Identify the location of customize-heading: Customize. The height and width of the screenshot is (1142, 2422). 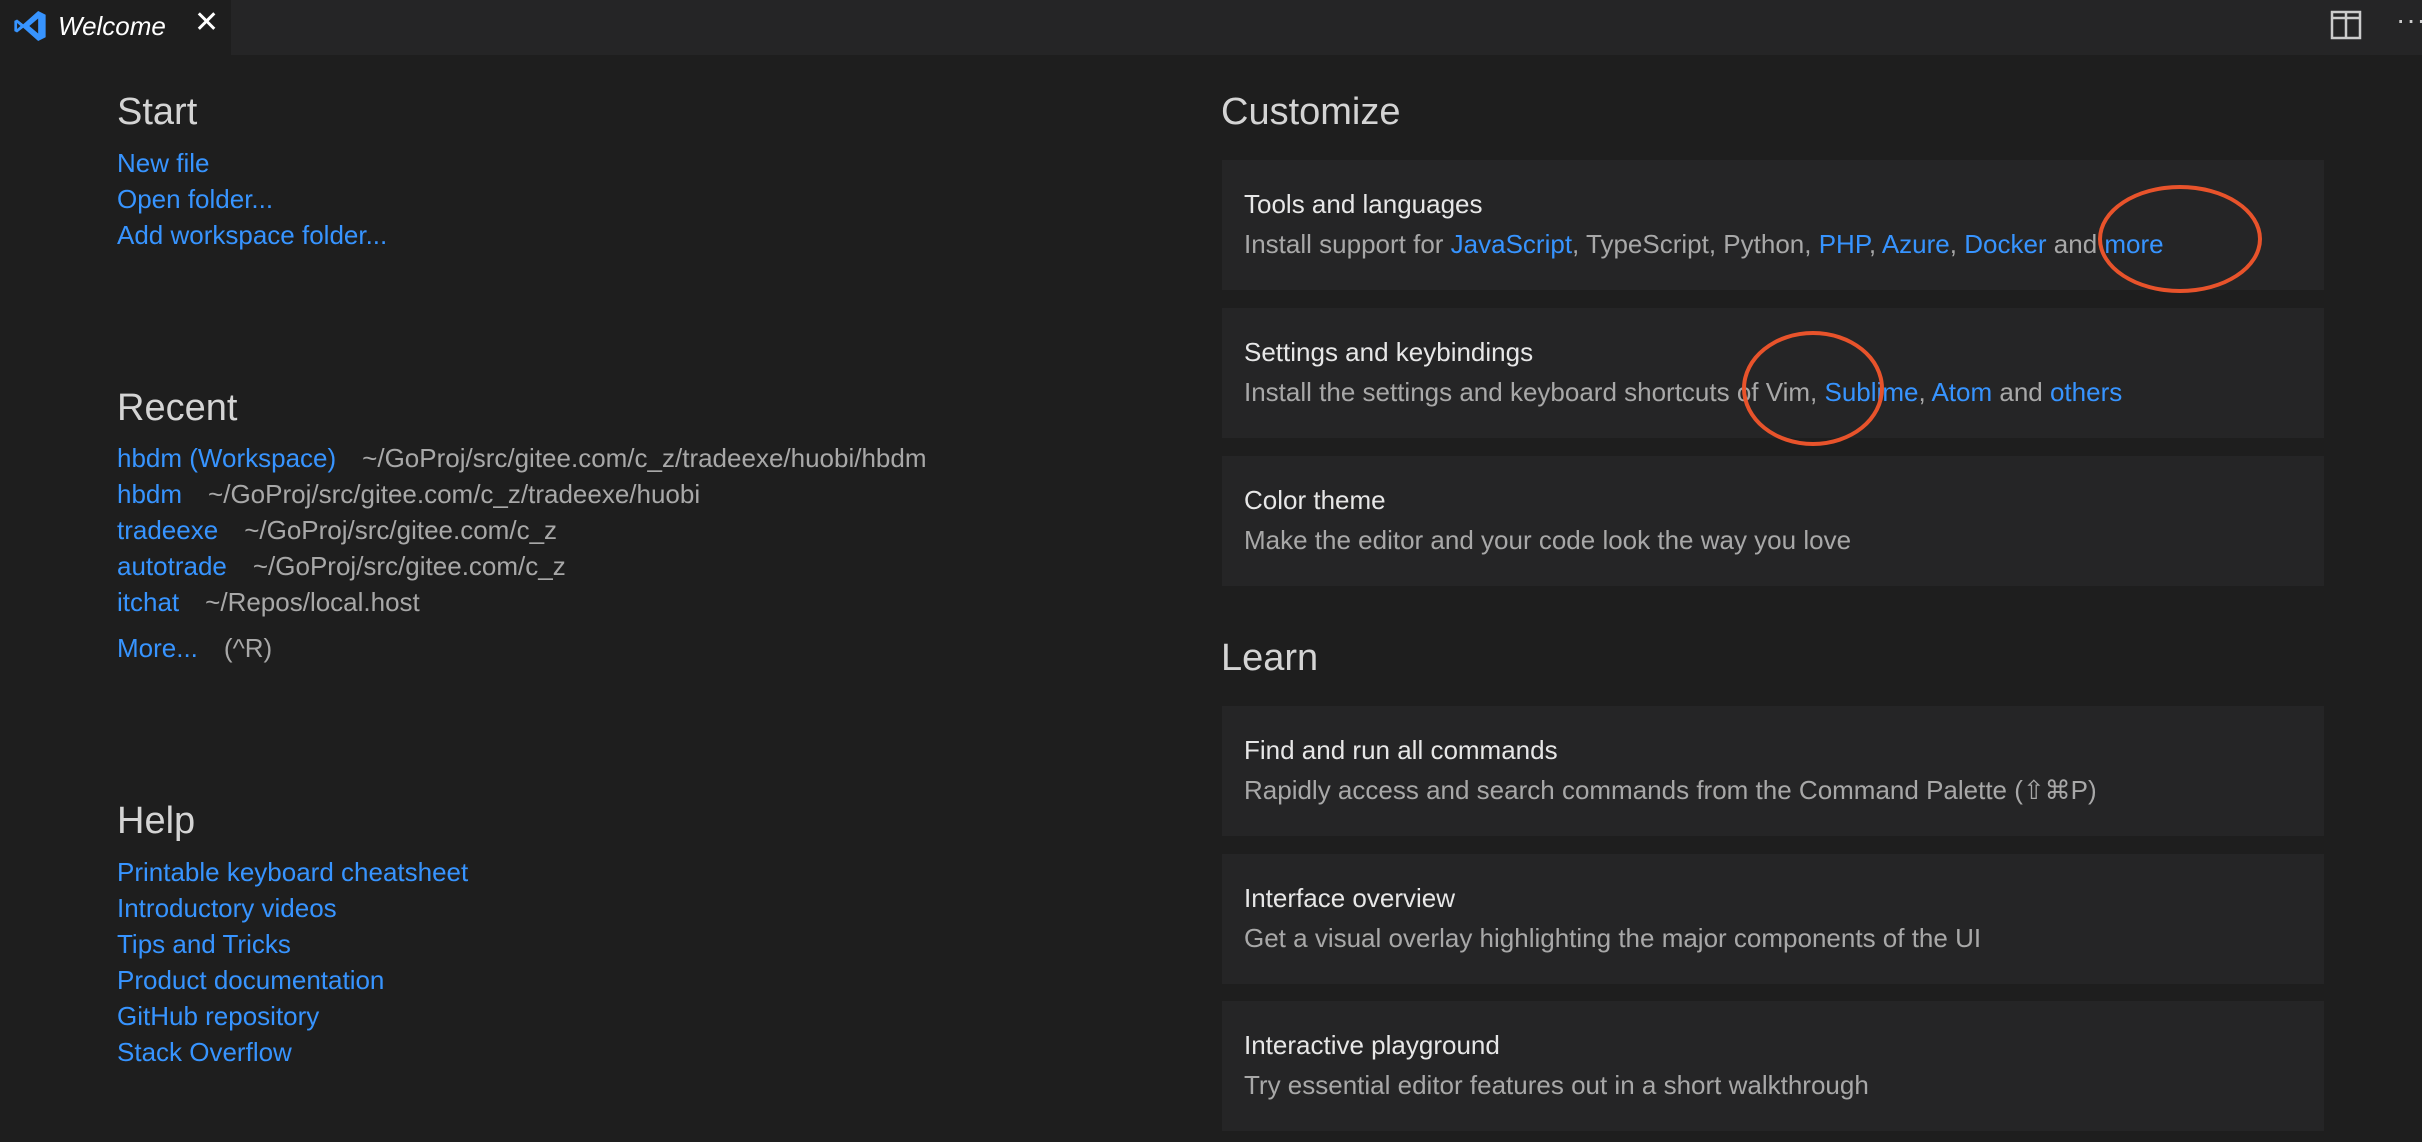
(1311, 112).